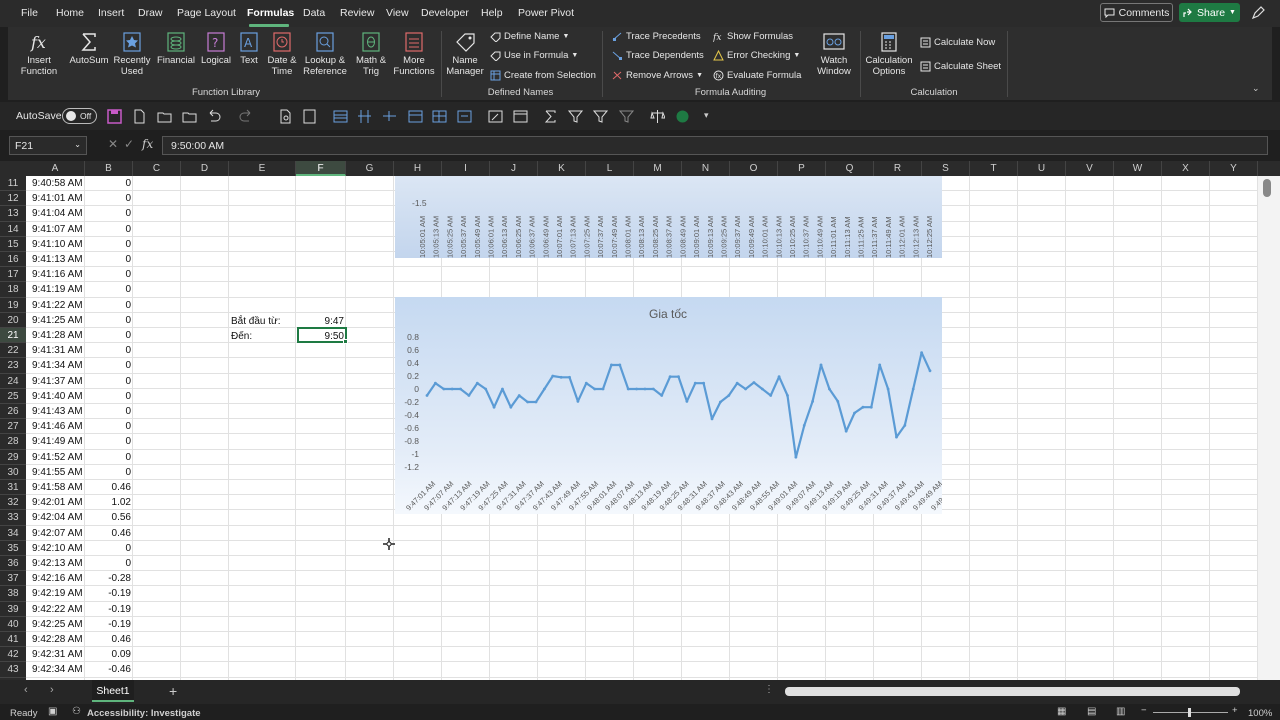 Image resolution: width=1280 pixels, height=720 pixels. Describe the element at coordinates (389, 116) in the screenshot. I see `delete-rows-icon` at that location.